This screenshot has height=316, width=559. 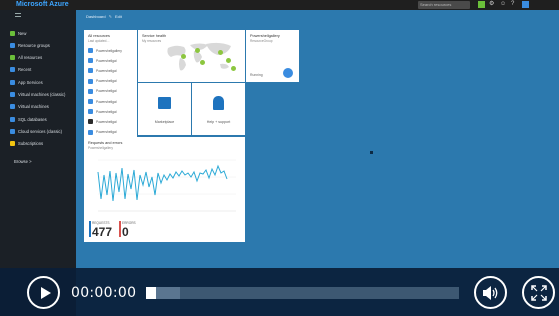 I want to click on sidebar-item-label: All resources, so click(x=30, y=58).